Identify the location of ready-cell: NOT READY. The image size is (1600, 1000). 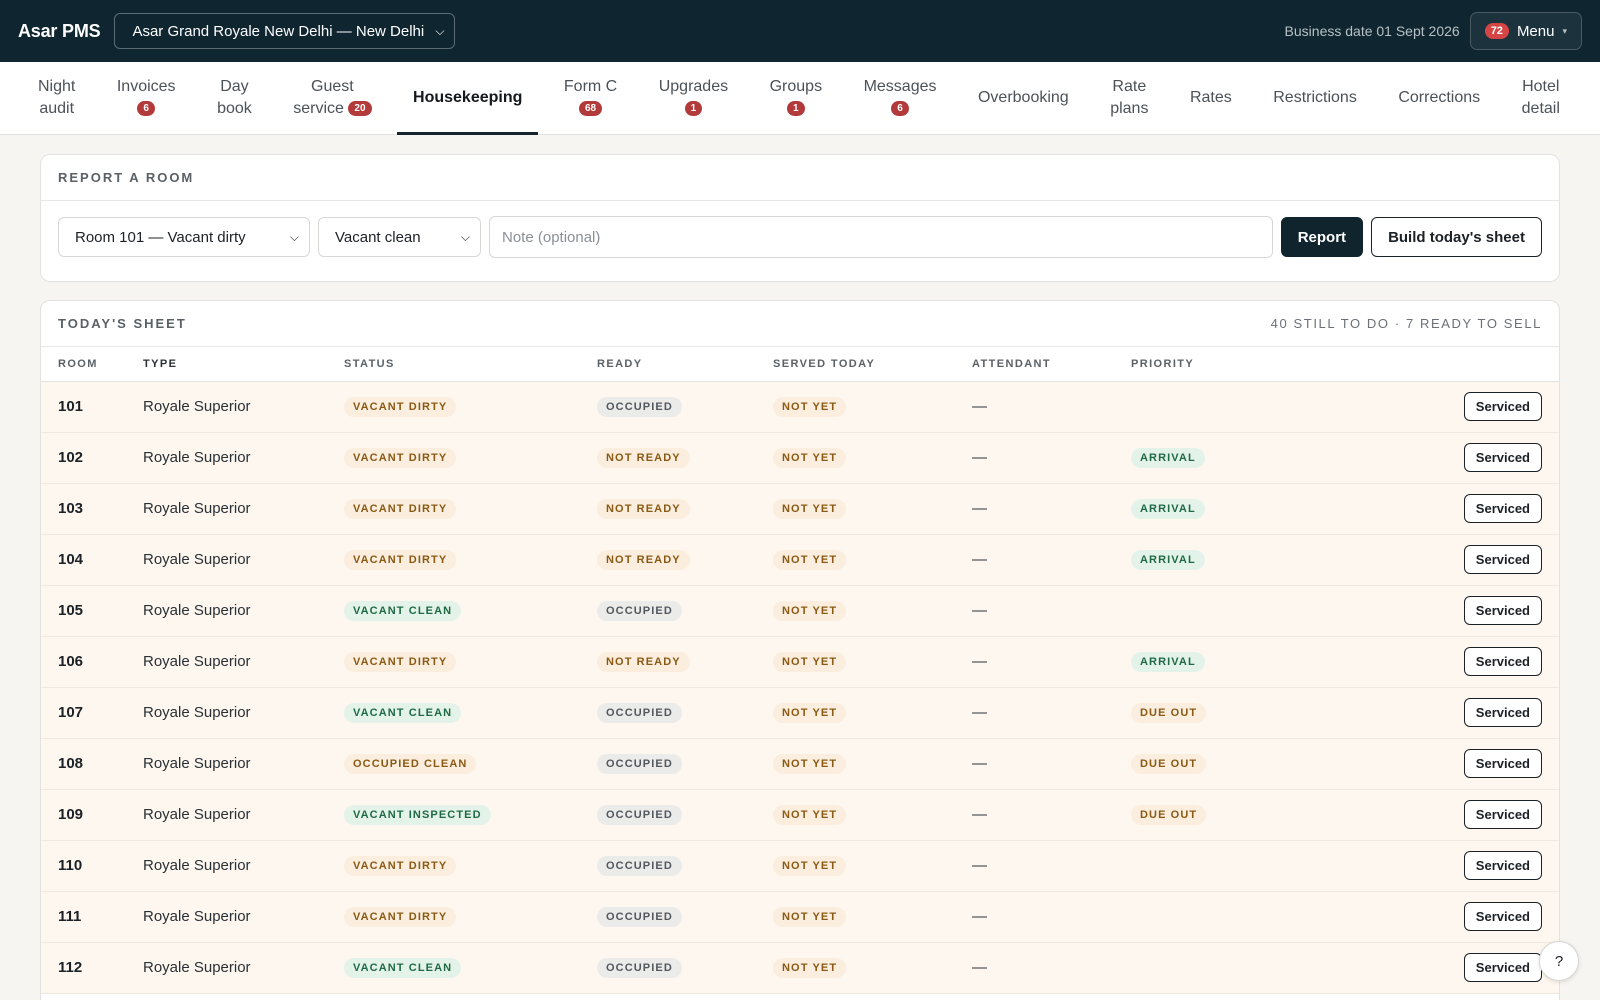
(685, 661).